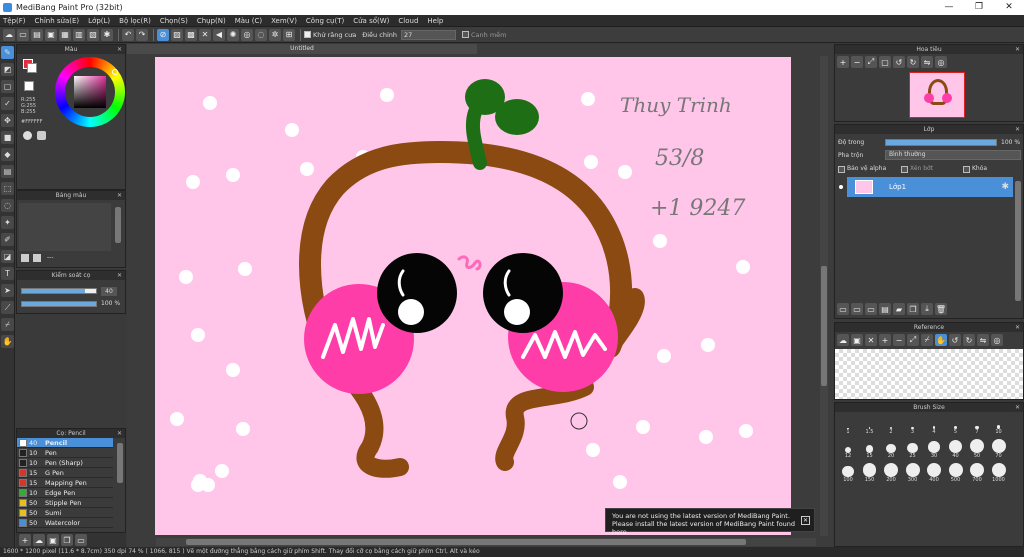 The height and width of the screenshot is (557, 1024). Describe the element at coordinates (841, 169) in the screenshot. I see `protect-alpha-checkbox` at that location.